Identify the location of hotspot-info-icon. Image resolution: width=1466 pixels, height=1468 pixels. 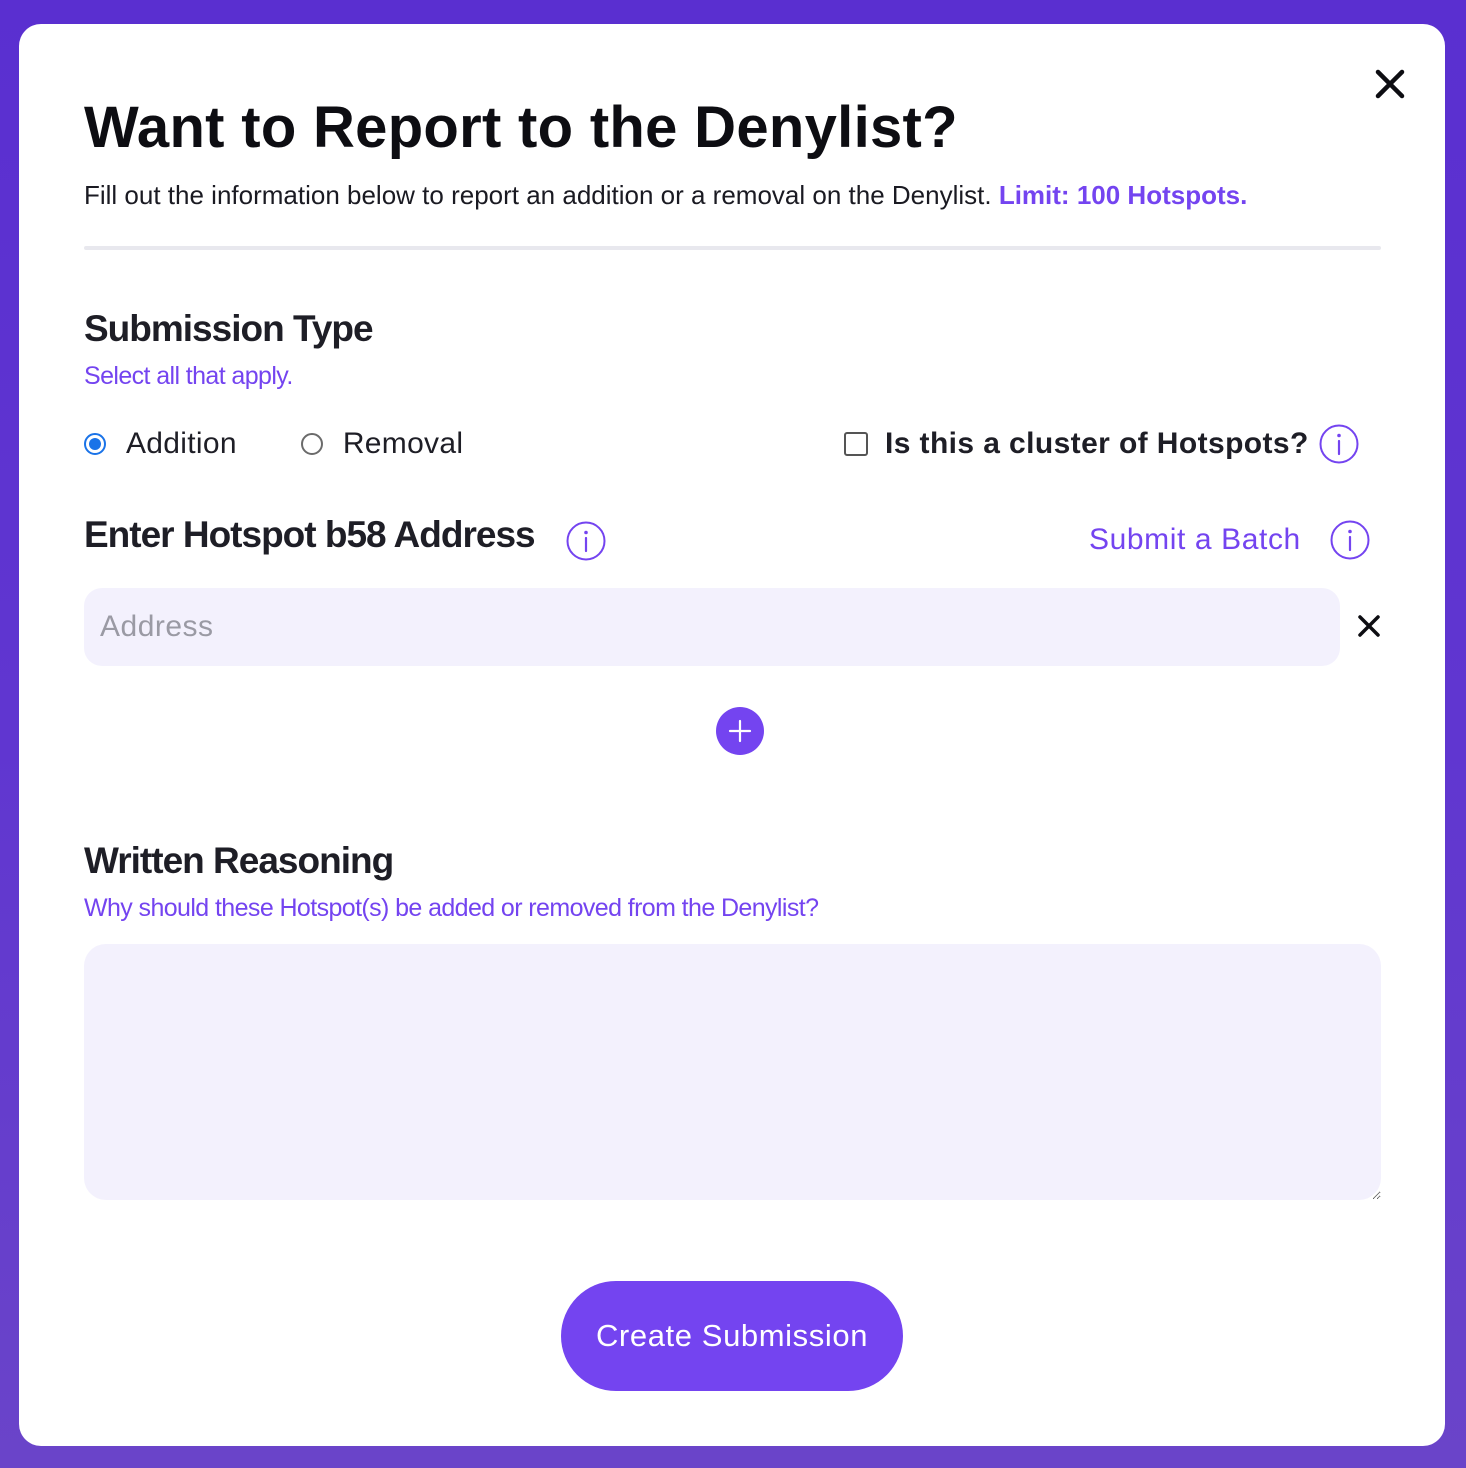
(586, 541).